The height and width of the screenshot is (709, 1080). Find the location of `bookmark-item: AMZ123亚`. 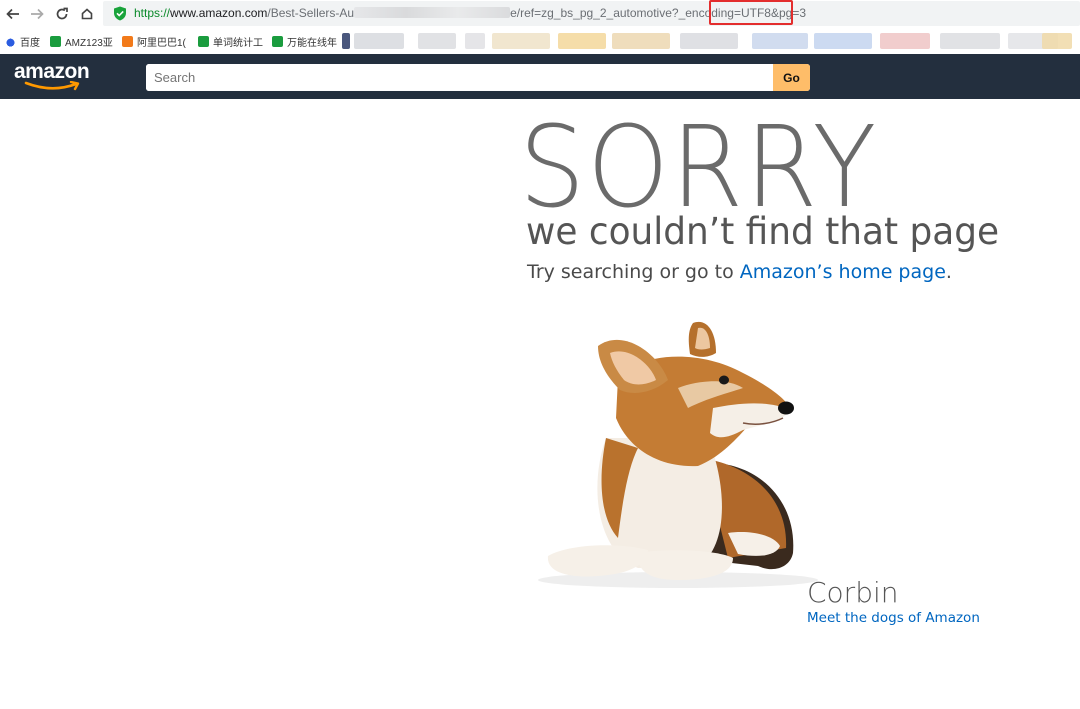

bookmark-item: AMZ123亚 is located at coordinates (81, 41).